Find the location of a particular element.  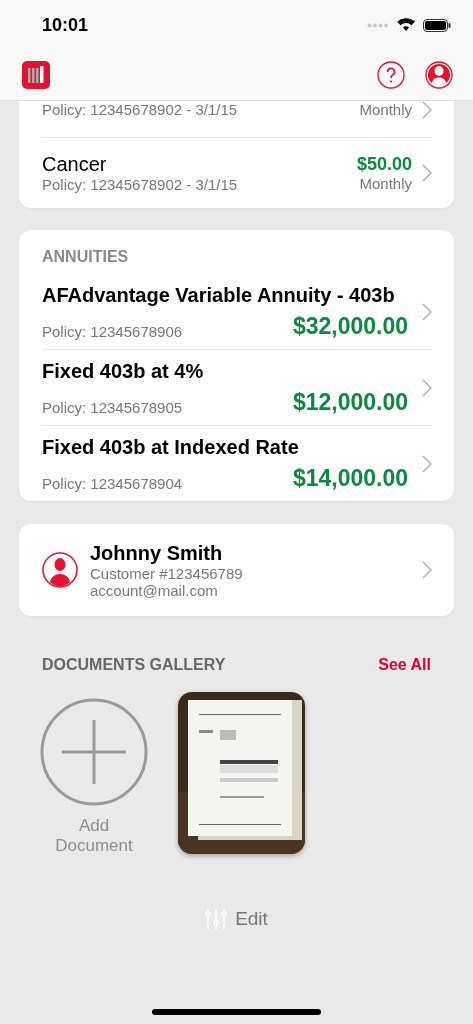

edit-button: Edit is located at coordinates (236, 919).